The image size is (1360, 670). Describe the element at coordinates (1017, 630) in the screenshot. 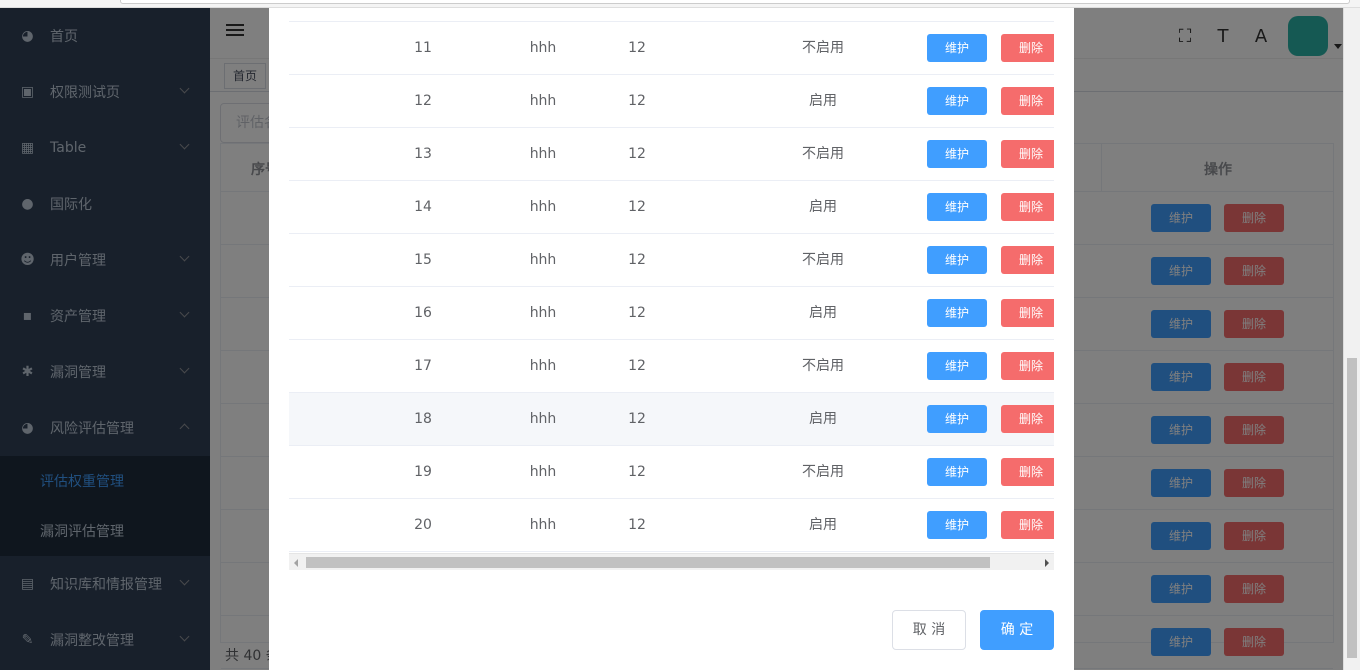

I see `confirm-button: 确 定` at that location.